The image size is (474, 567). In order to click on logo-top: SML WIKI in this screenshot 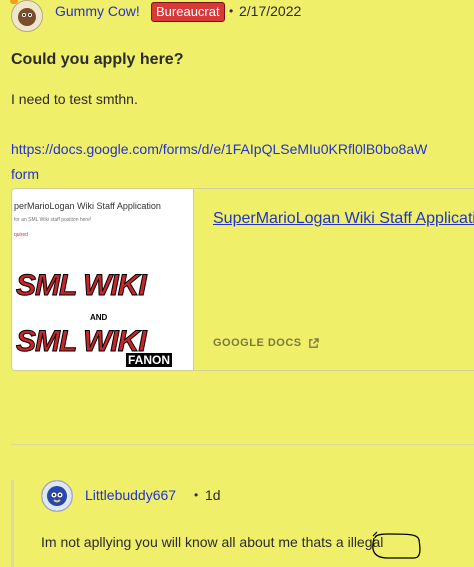, I will do `click(82, 286)`.